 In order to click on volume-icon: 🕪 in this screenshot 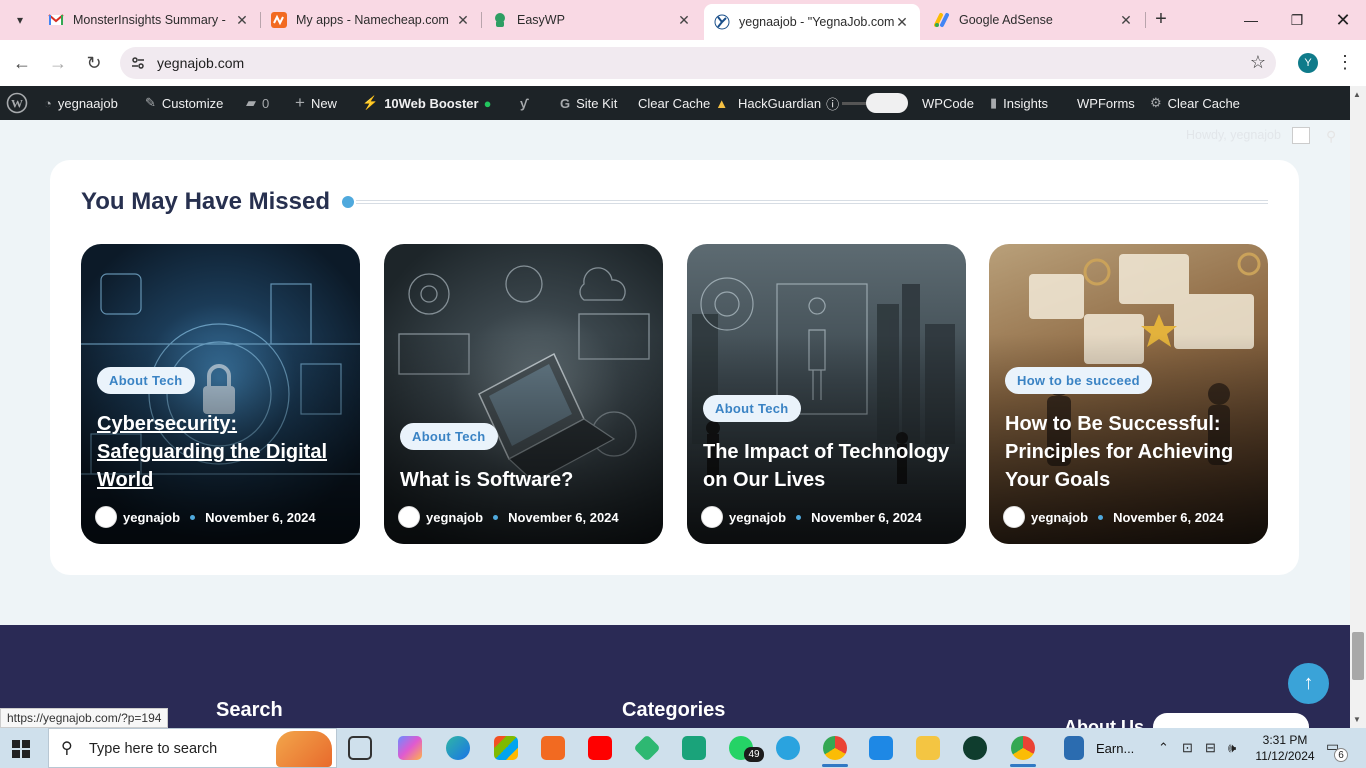, I will do `click(1232, 748)`.